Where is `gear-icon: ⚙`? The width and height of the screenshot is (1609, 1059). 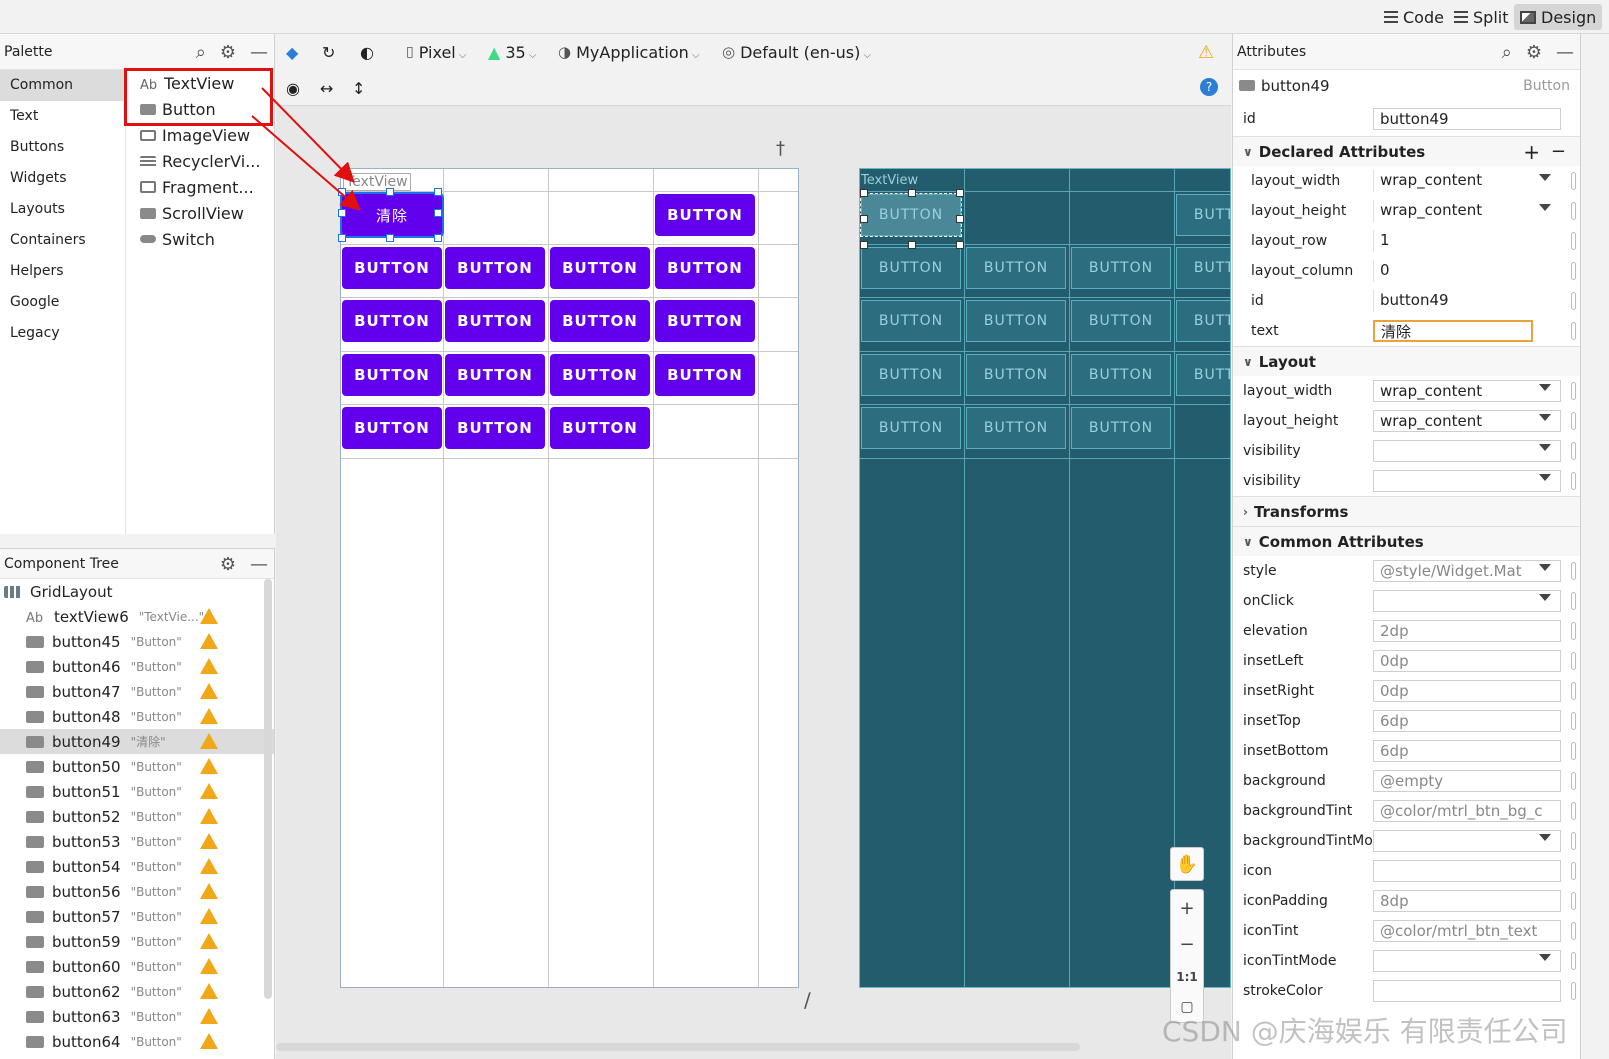 gear-icon: ⚙ is located at coordinates (228, 52).